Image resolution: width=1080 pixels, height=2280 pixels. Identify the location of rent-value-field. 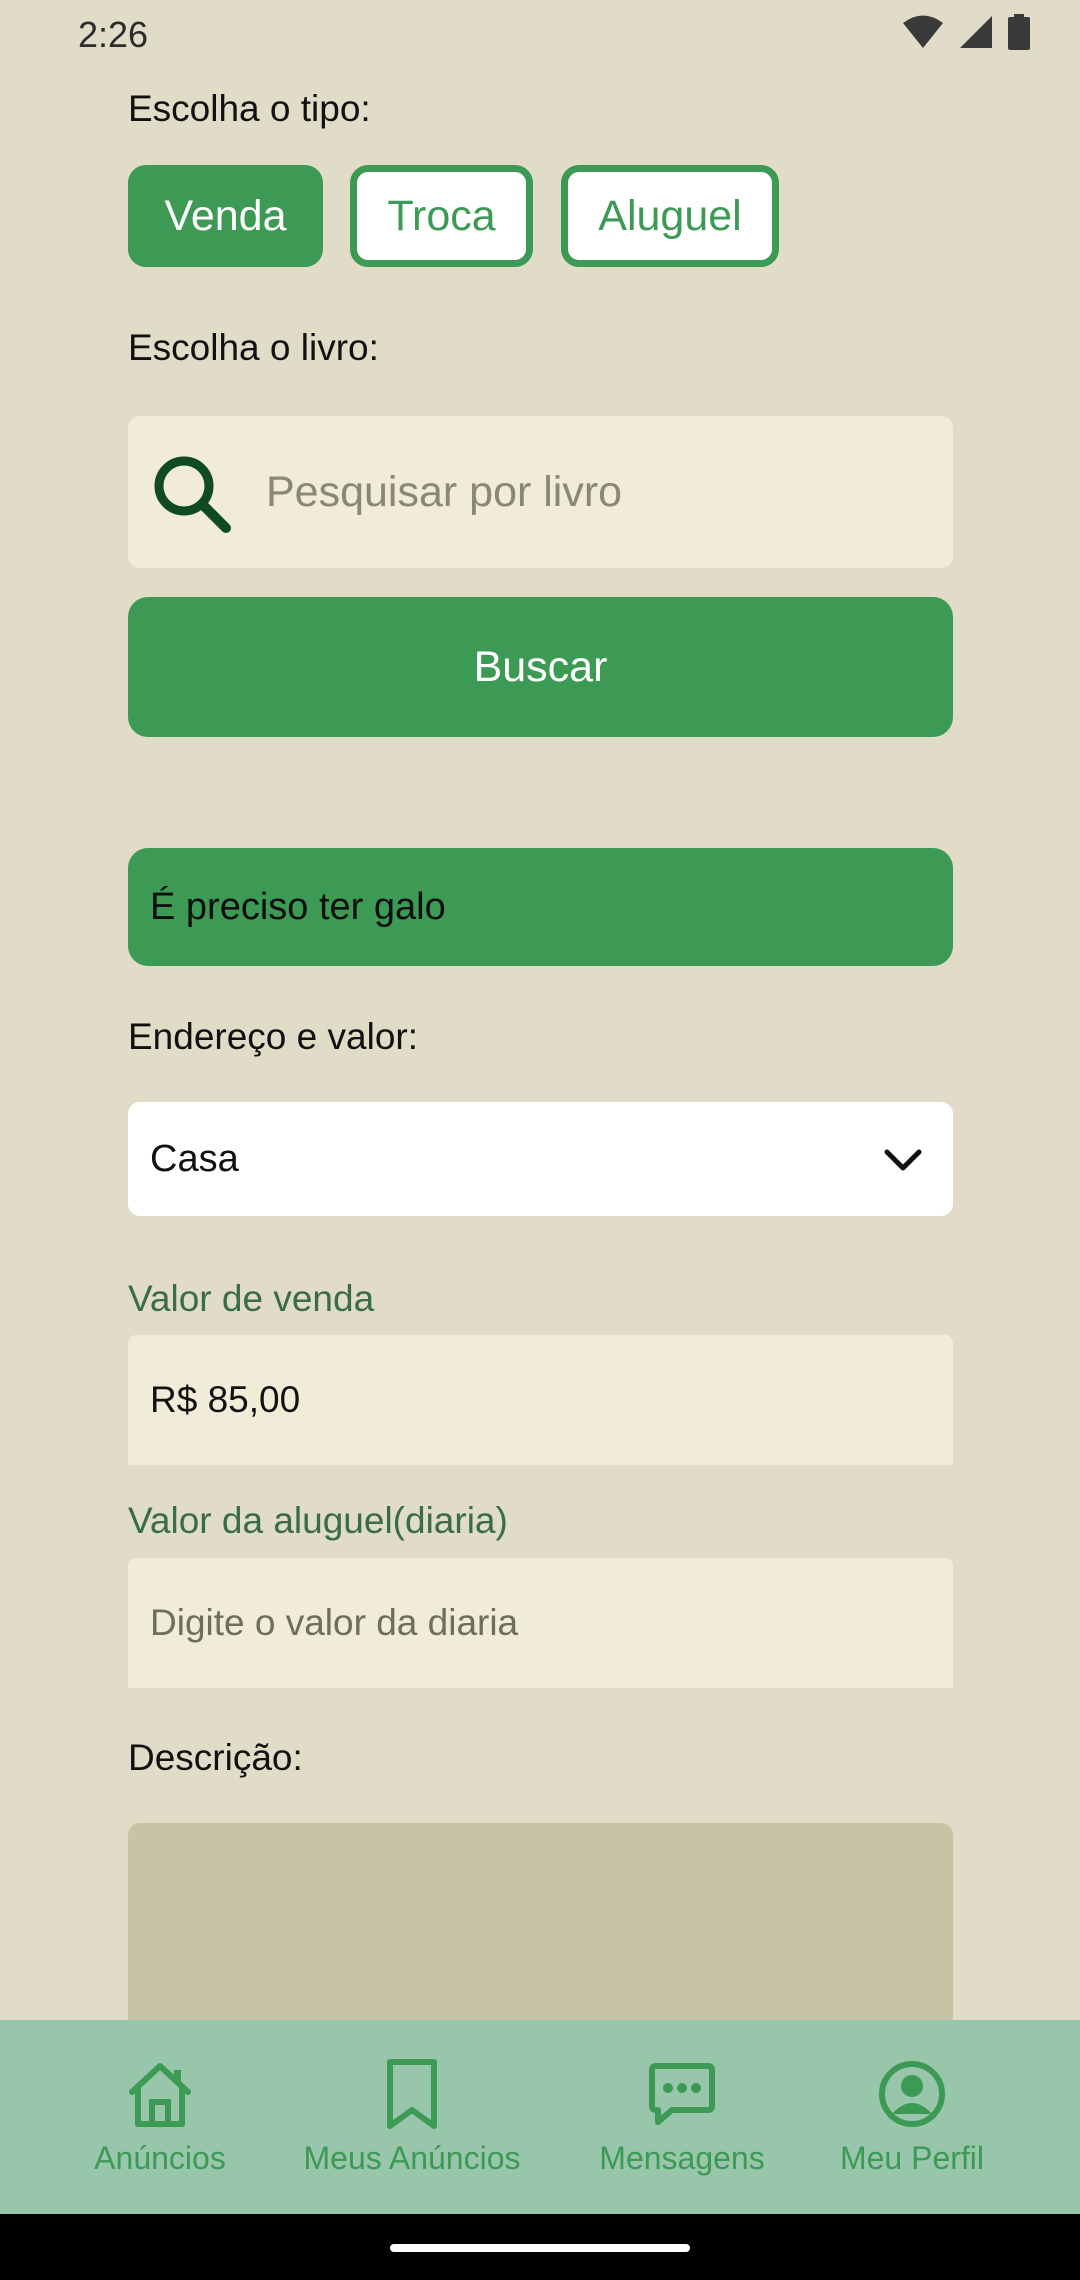
(540, 1623).